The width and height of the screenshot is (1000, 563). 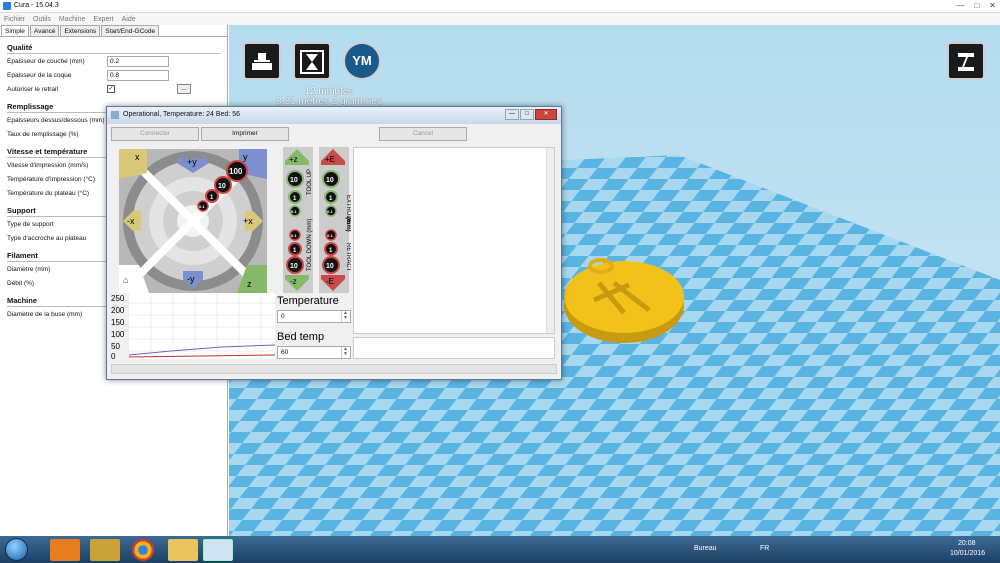 What do you see at coordinates (65, 550) in the screenshot?
I see `taskbar-media-player-icon` at bounding box center [65, 550].